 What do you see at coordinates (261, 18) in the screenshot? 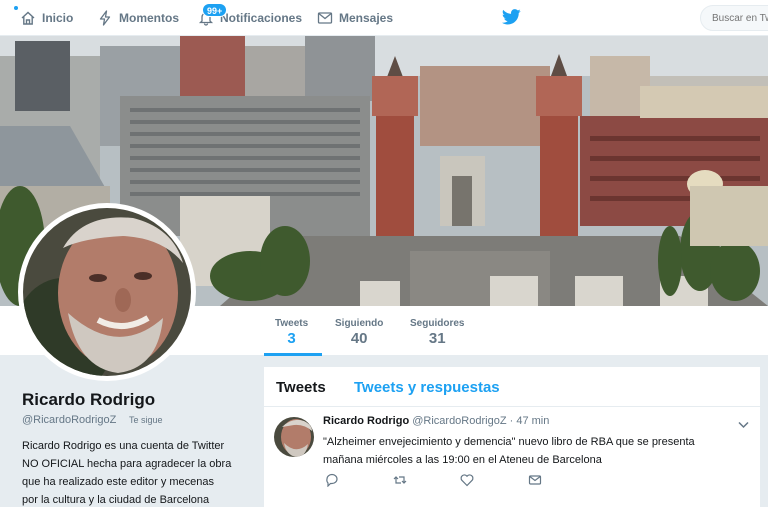
I see `nav-notifications-label: Notificaciones` at bounding box center [261, 18].